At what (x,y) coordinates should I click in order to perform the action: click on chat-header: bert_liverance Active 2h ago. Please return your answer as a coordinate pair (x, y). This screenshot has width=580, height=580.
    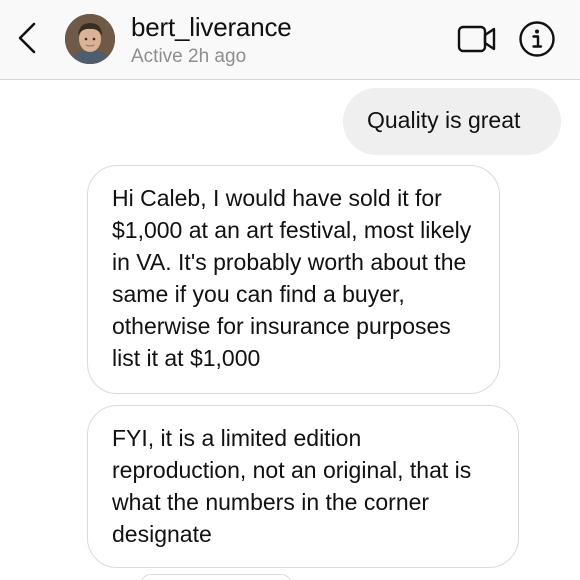
    Looking at the image, I should click on (290, 40).